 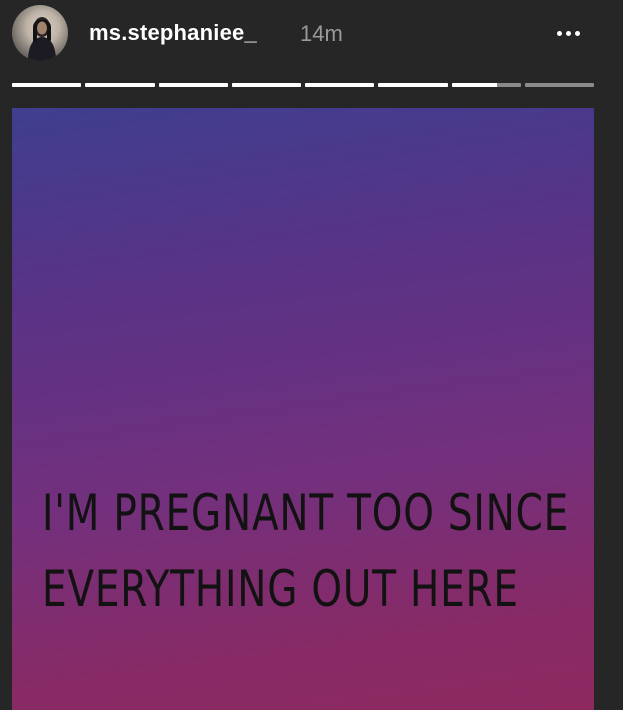 I want to click on avatar, so click(x=40, y=33).